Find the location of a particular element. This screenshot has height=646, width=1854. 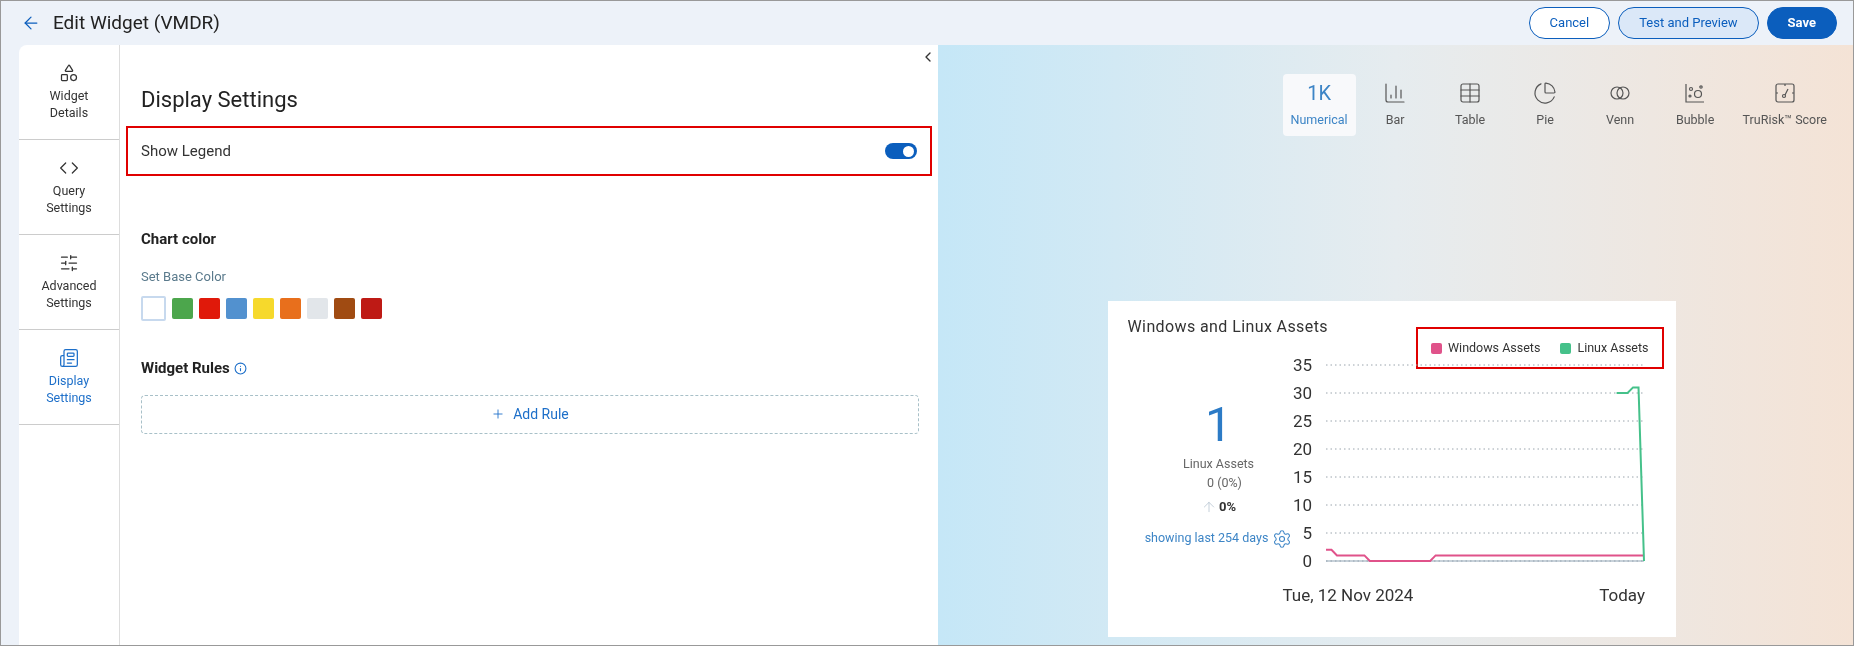

settings-icon is located at coordinates (1282, 538).